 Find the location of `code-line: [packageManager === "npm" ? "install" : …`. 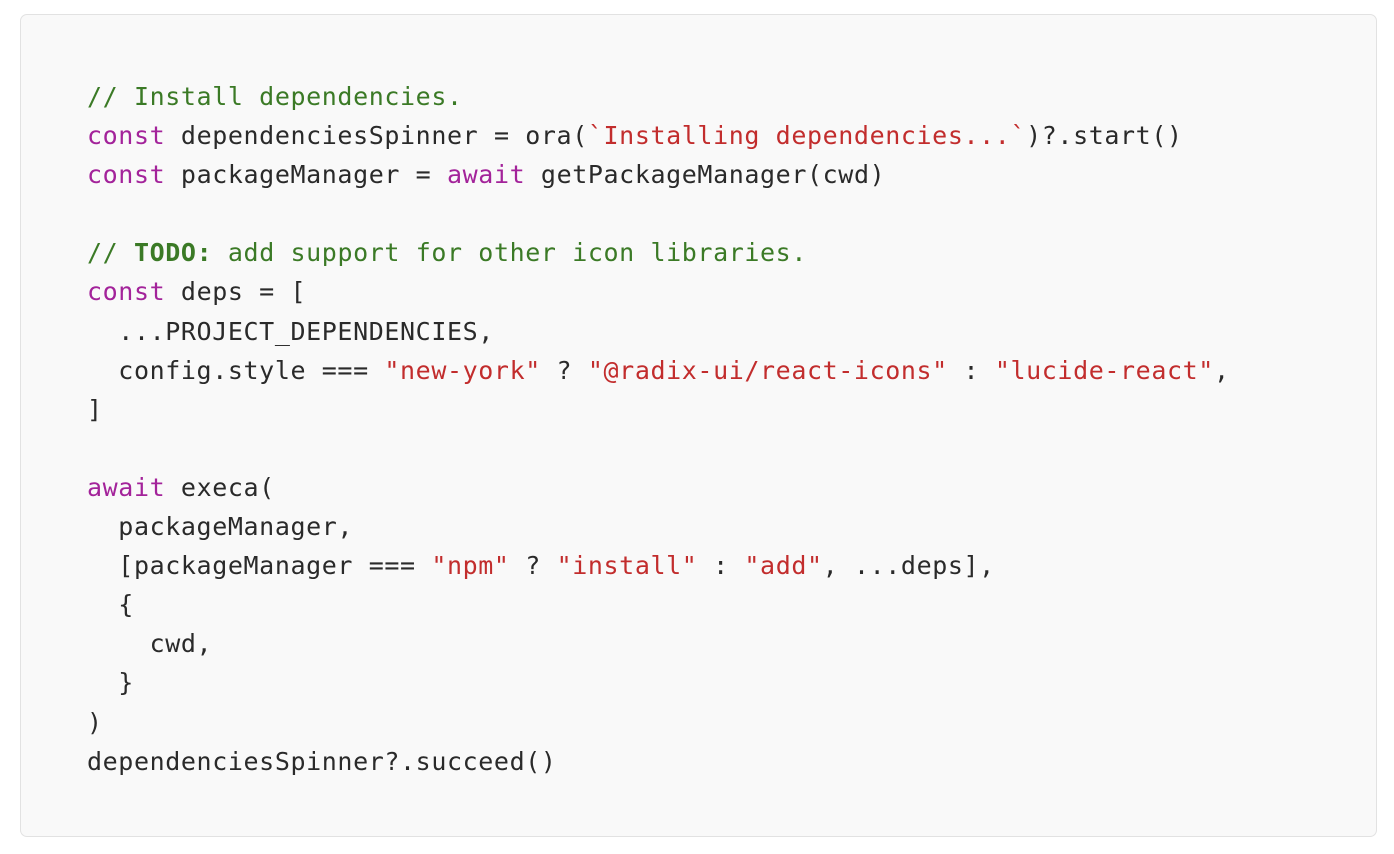

code-line: [packageManager === "npm" ? "install" : … is located at coordinates (658, 565).